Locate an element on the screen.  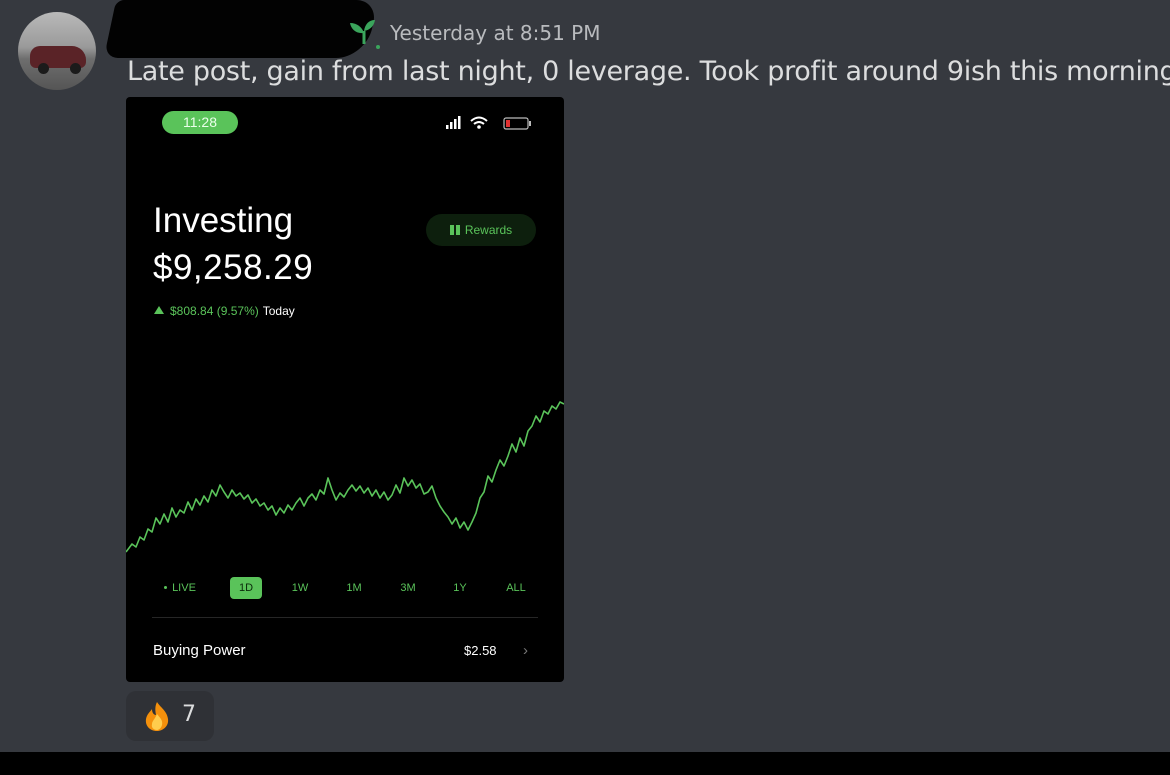
wifi-icon is located at coordinates (479, 119).